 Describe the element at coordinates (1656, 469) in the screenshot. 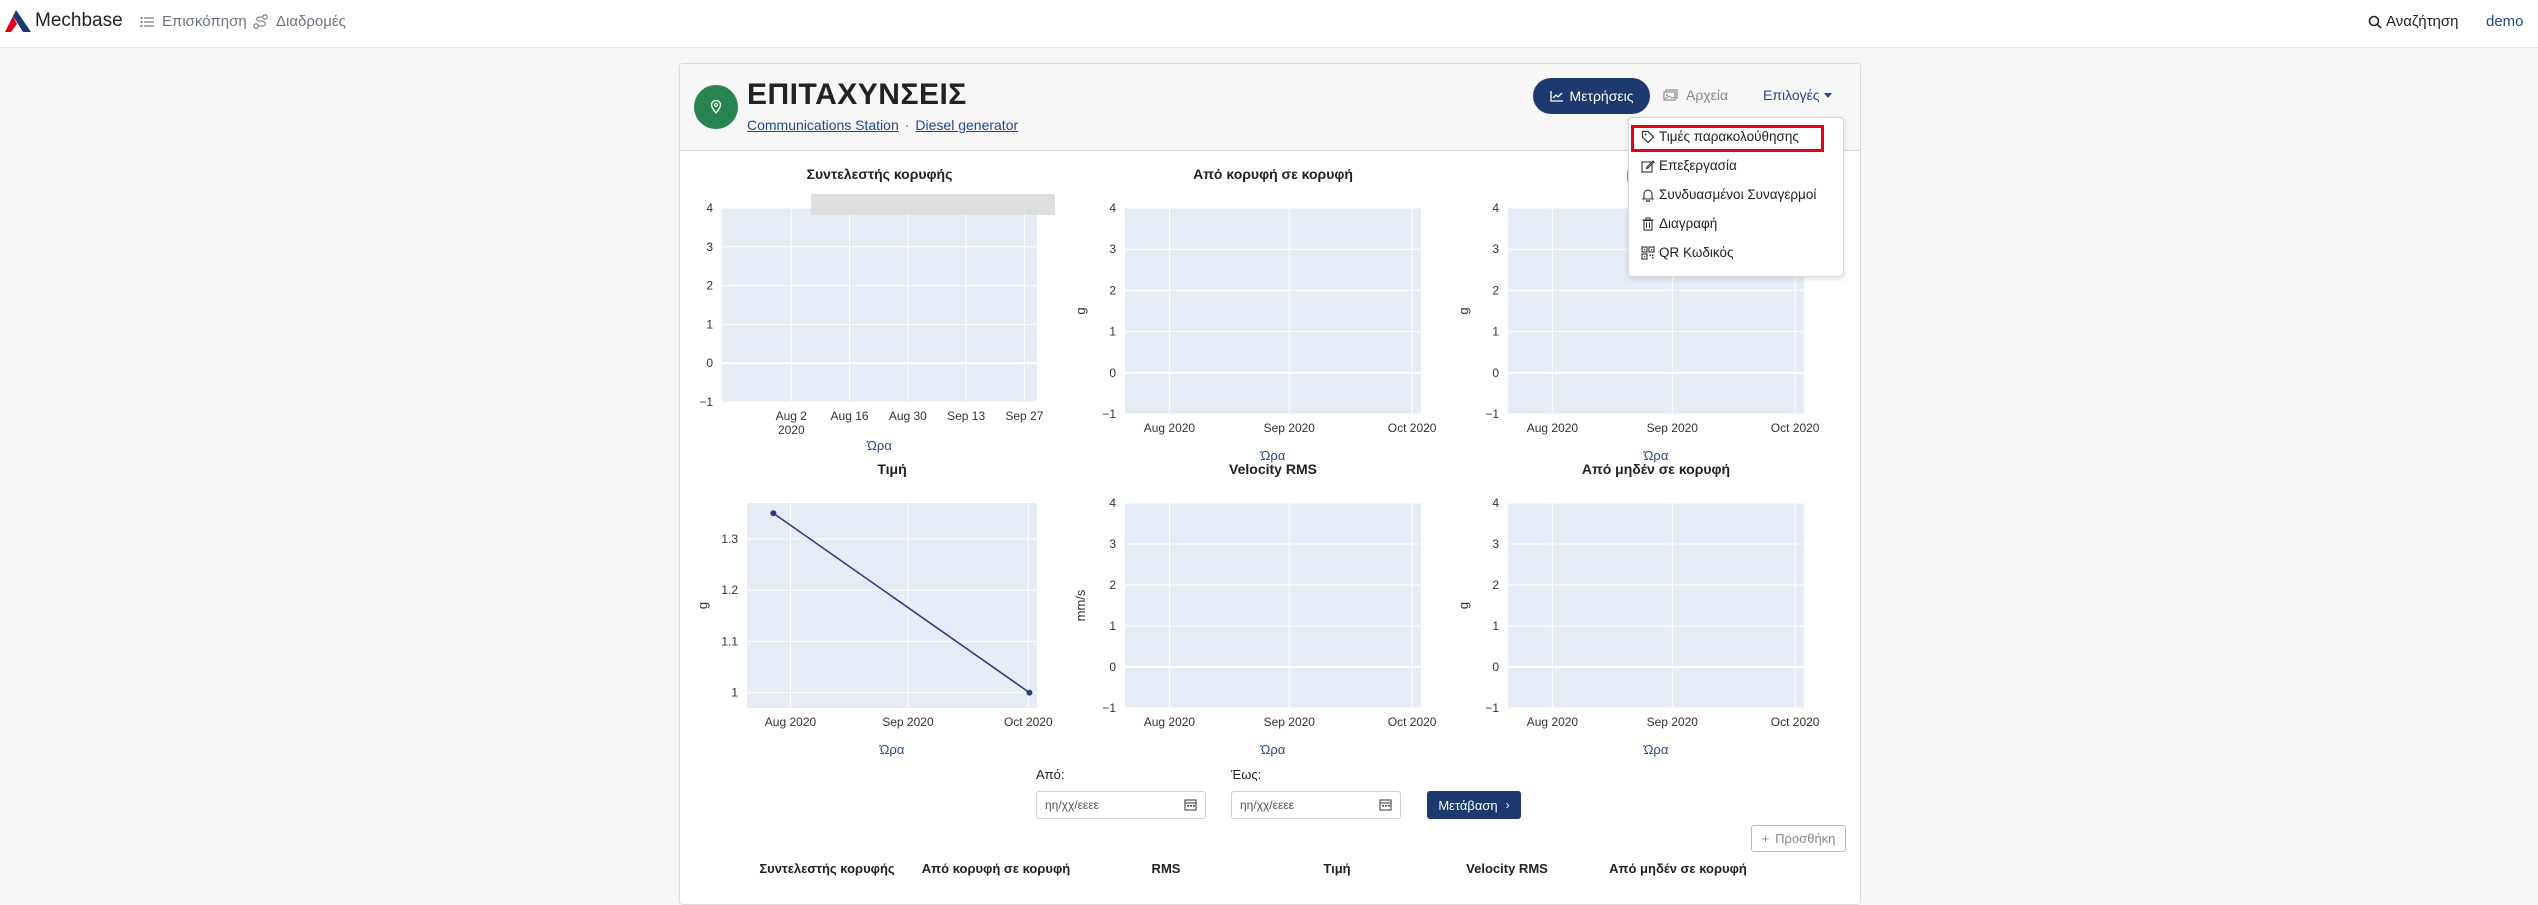

I see `chart-title: Από μηδέν σε κορυφή` at that location.